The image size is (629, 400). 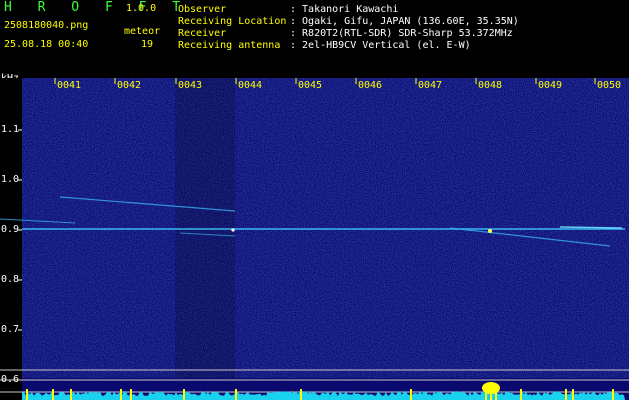 I want to click on meteor-count-value: 19, so click(x=147, y=44).